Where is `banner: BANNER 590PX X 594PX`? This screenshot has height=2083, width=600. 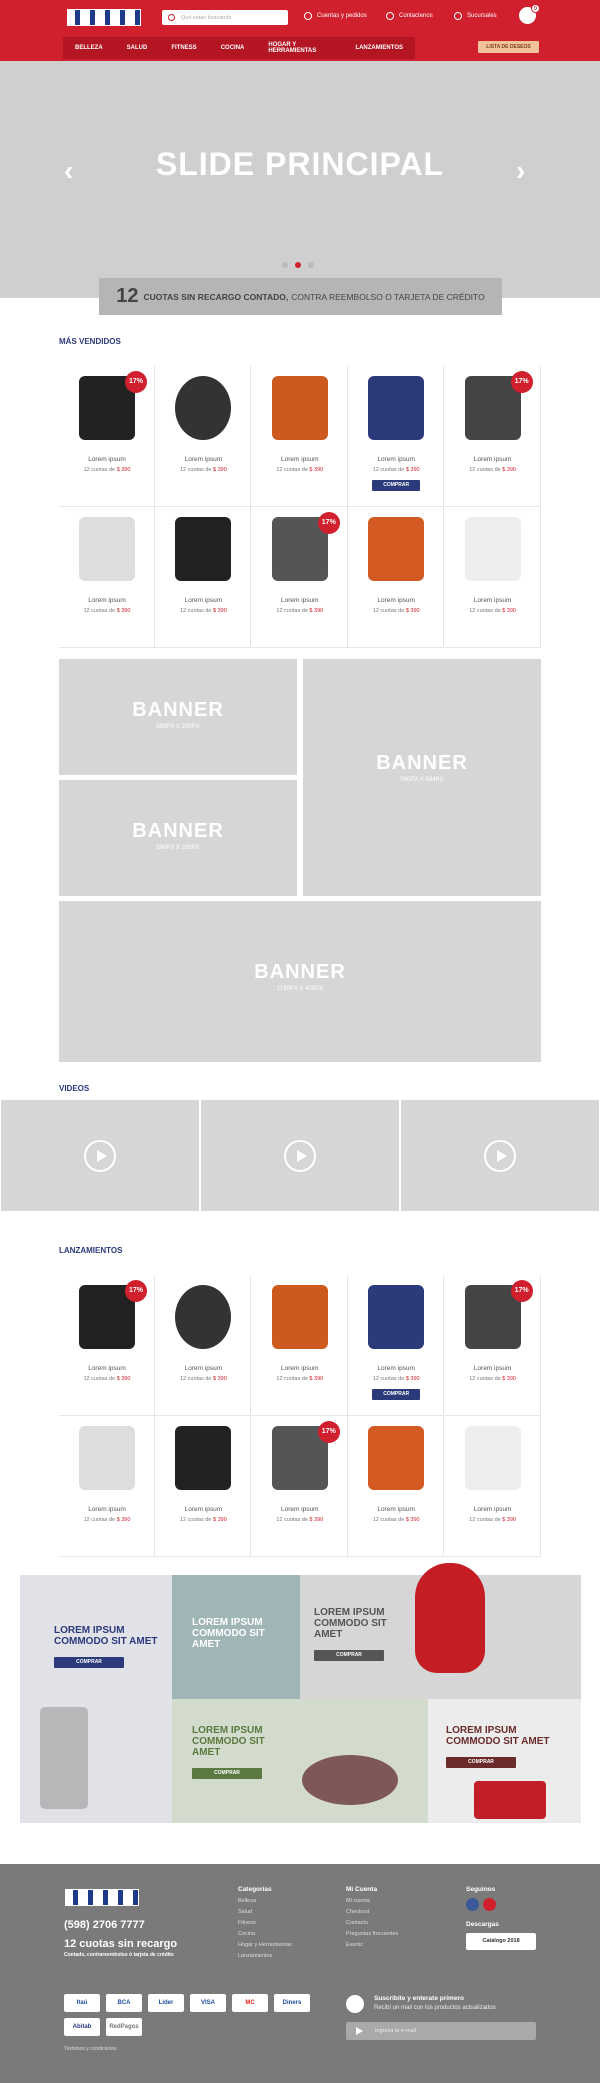
banner: BANNER 590PX X 594PX is located at coordinates (422, 777).